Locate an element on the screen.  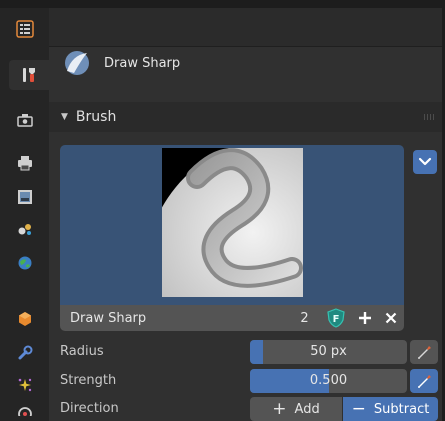
modifier-icon is located at coordinates (25, 352).